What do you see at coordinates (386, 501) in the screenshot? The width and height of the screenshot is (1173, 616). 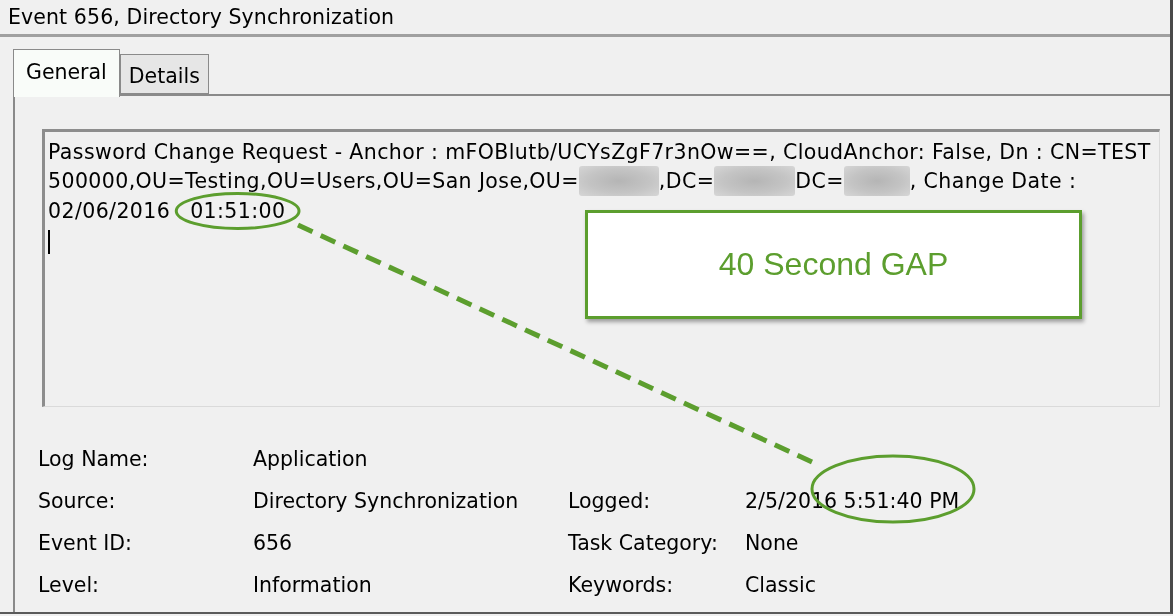 I see `field-value: Directory Synchronization` at bounding box center [386, 501].